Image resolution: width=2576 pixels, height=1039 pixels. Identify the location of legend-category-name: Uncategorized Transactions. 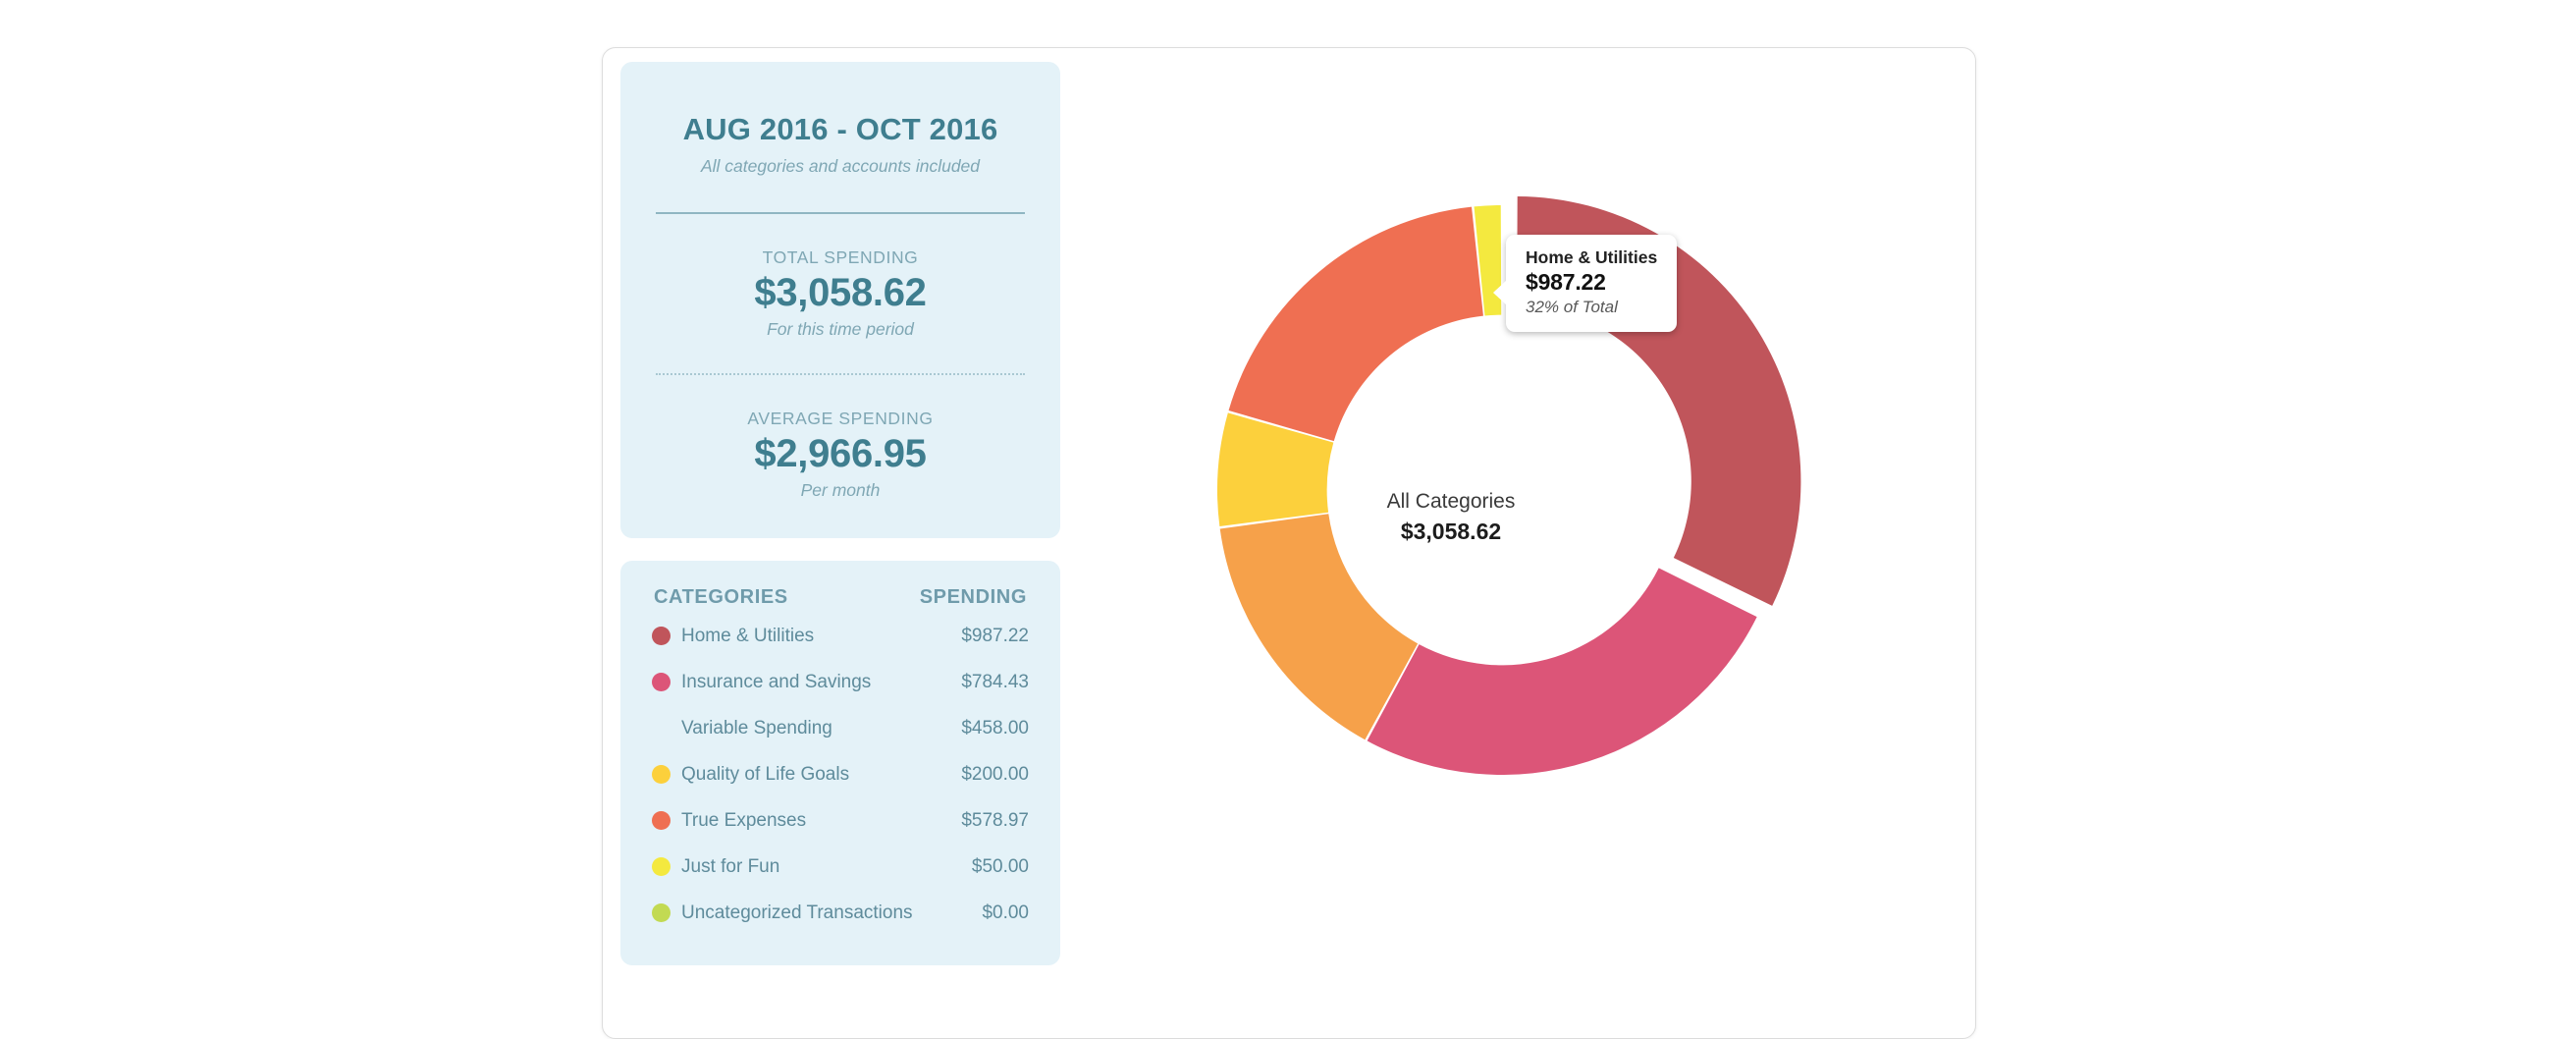
(797, 913).